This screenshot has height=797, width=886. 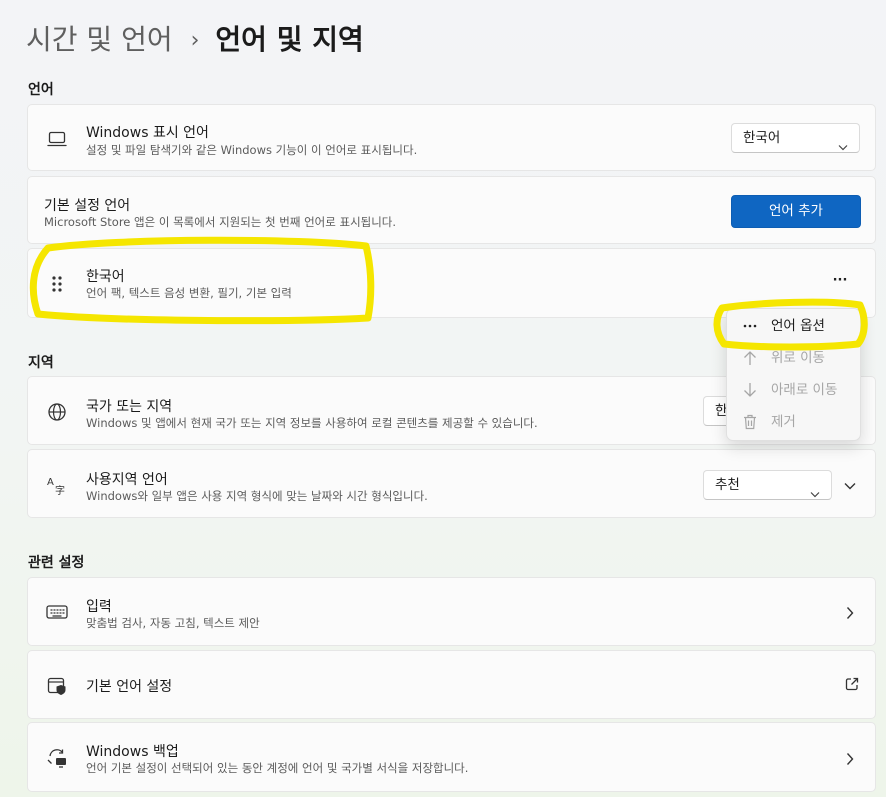 I want to click on menu-item-label: 위로 이동, so click(x=798, y=358).